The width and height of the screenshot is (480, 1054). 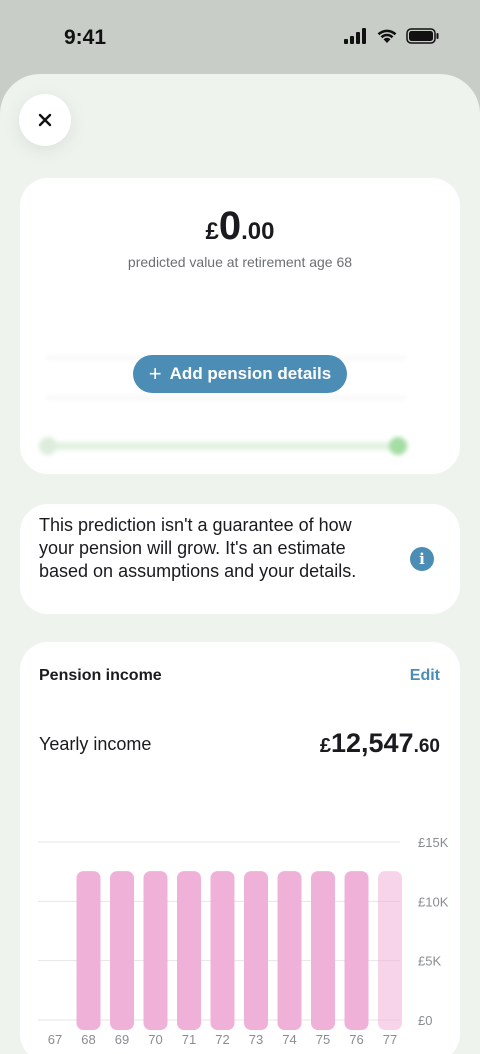 I want to click on yearly-income-value: £12,547.60, so click(x=380, y=743).